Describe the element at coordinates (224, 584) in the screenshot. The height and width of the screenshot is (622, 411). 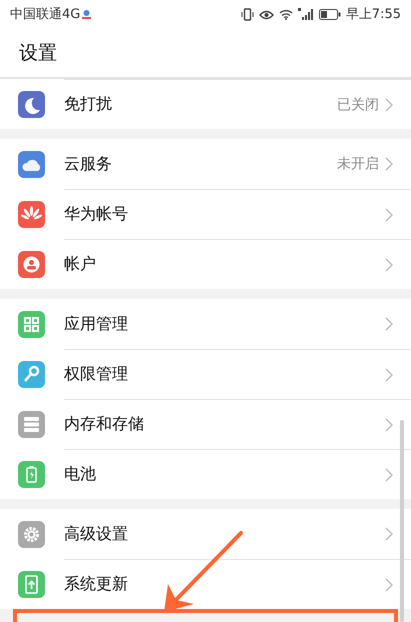
I see `setting-label: 系统更新` at that location.